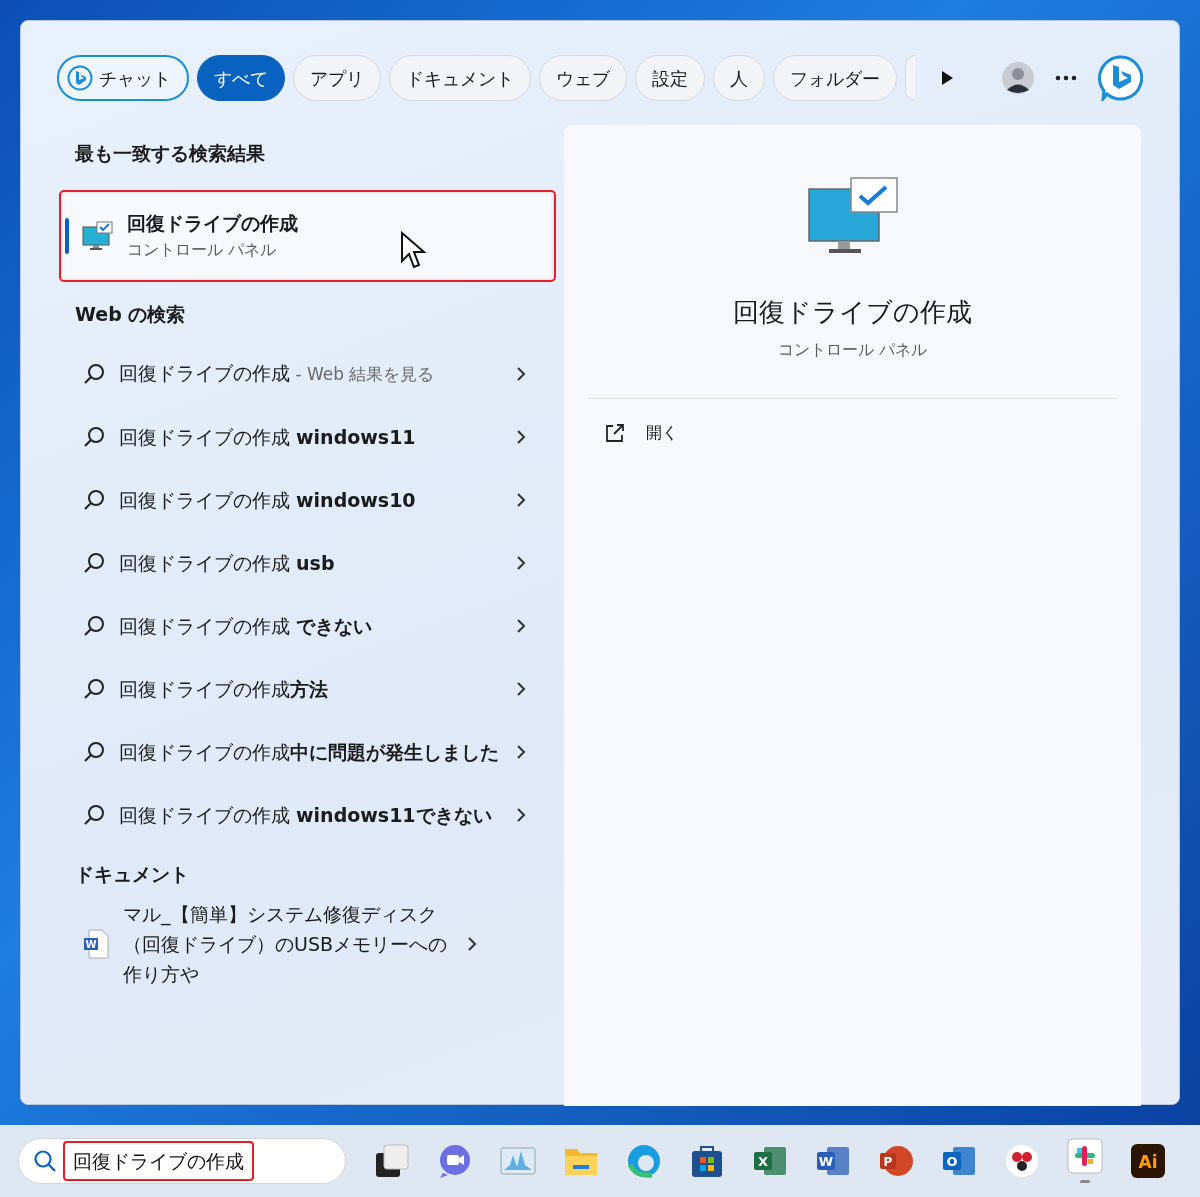  I want to click on web-result-item: 回復ドライブの作成 windows10, so click(307, 499).